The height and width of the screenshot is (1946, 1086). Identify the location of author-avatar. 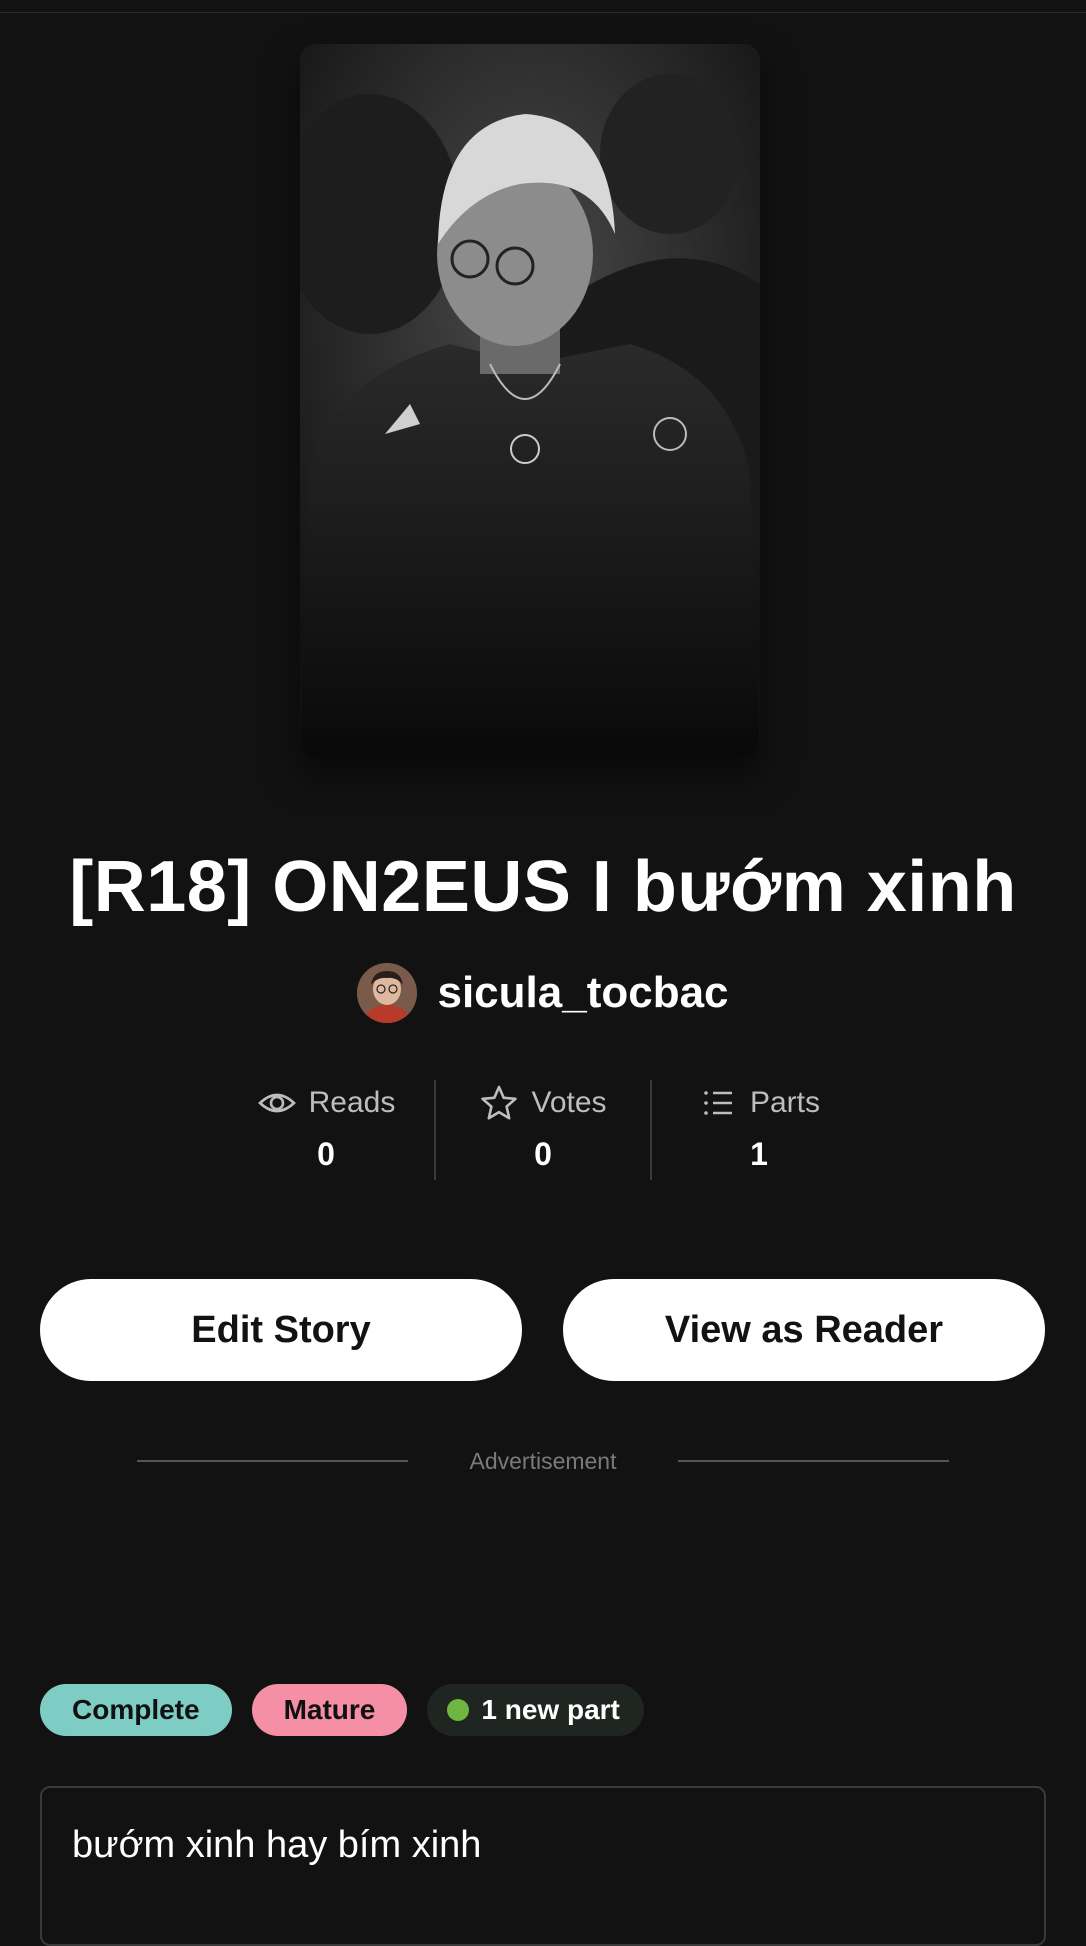
(387, 993).